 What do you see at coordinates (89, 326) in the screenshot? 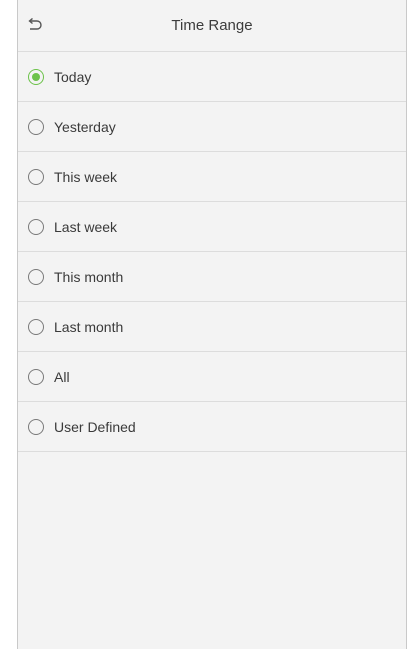
I see `option-label: Last month` at bounding box center [89, 326].